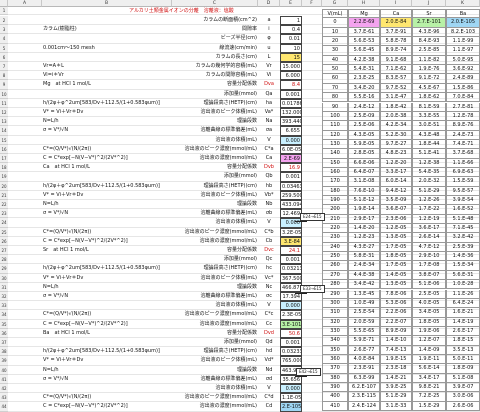 Image resolution: width=480 pixels, height=412 pixels. What do you see at coordinates (4, 251) in the screenshot?
I see `row-number: 27` at bounding box center [4, 251].